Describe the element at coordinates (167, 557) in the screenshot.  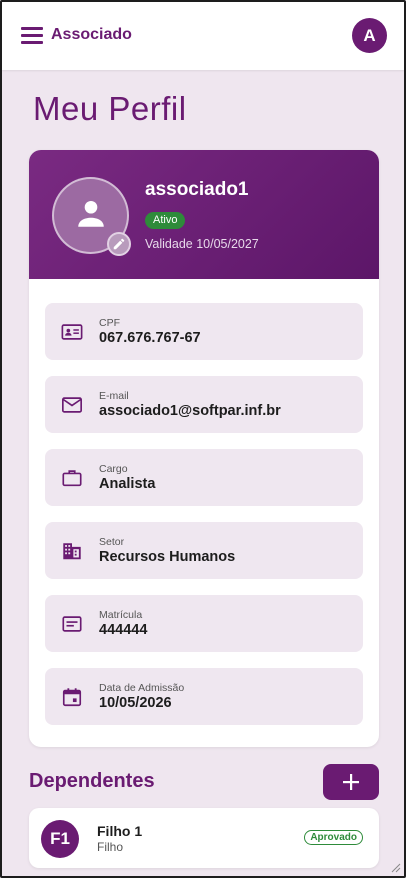
I see `setor-value: Recursos Humanos` at that location.